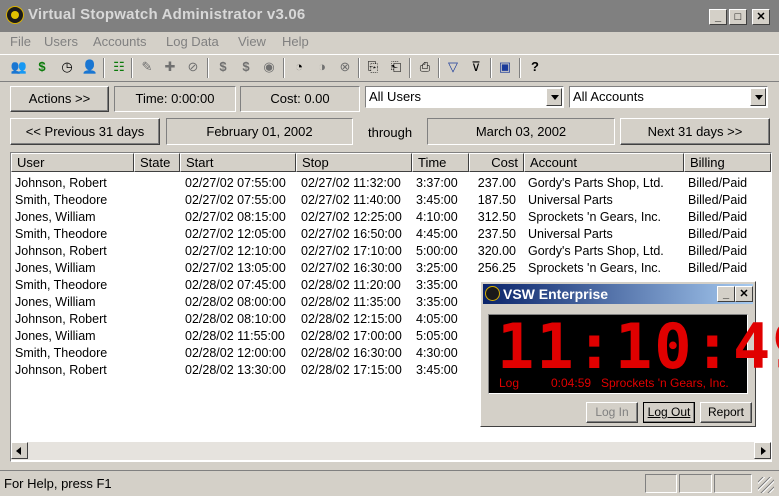 This screenshot has height=496, width=779. Describe the element at coordinates (223, 67) in the screenshot. I see `rate-icon: $` at that location.